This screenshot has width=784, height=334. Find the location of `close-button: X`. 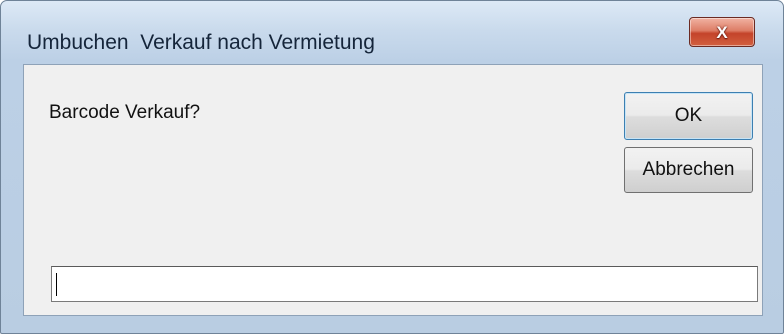

close-button: X is located at coordinates (722, 32).